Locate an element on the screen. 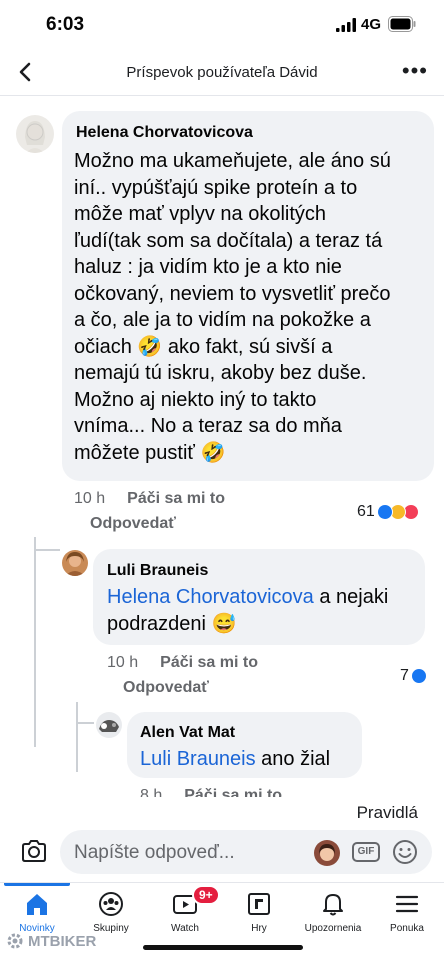 The image size is (444, 960). comment-line: Možno aj niekto iný to takto is located at coordinates (195, 399).